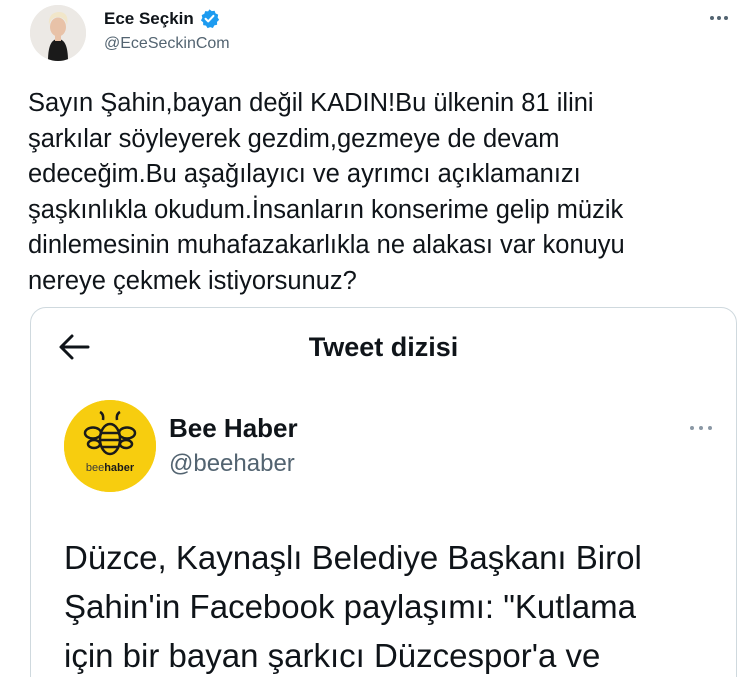  Describe the element at coordinates (209, 18) in the screenshot. I see `verified-badge-icon` at that location.